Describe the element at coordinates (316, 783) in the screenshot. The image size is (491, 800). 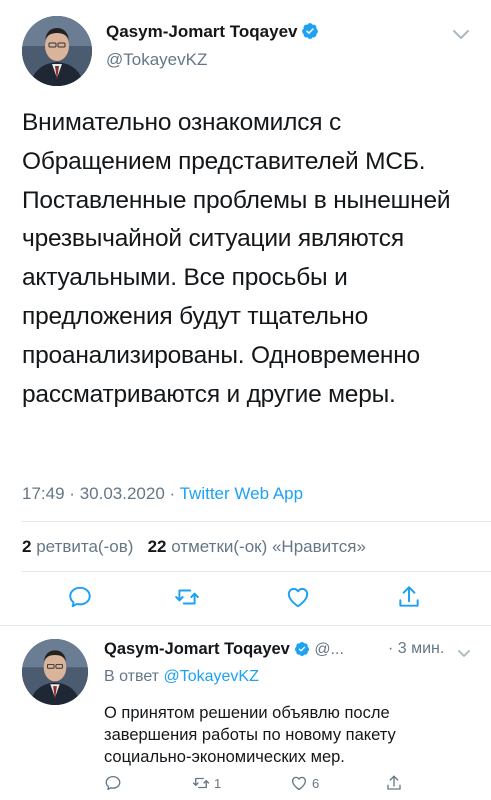
I see `like-count: 6` at that location.